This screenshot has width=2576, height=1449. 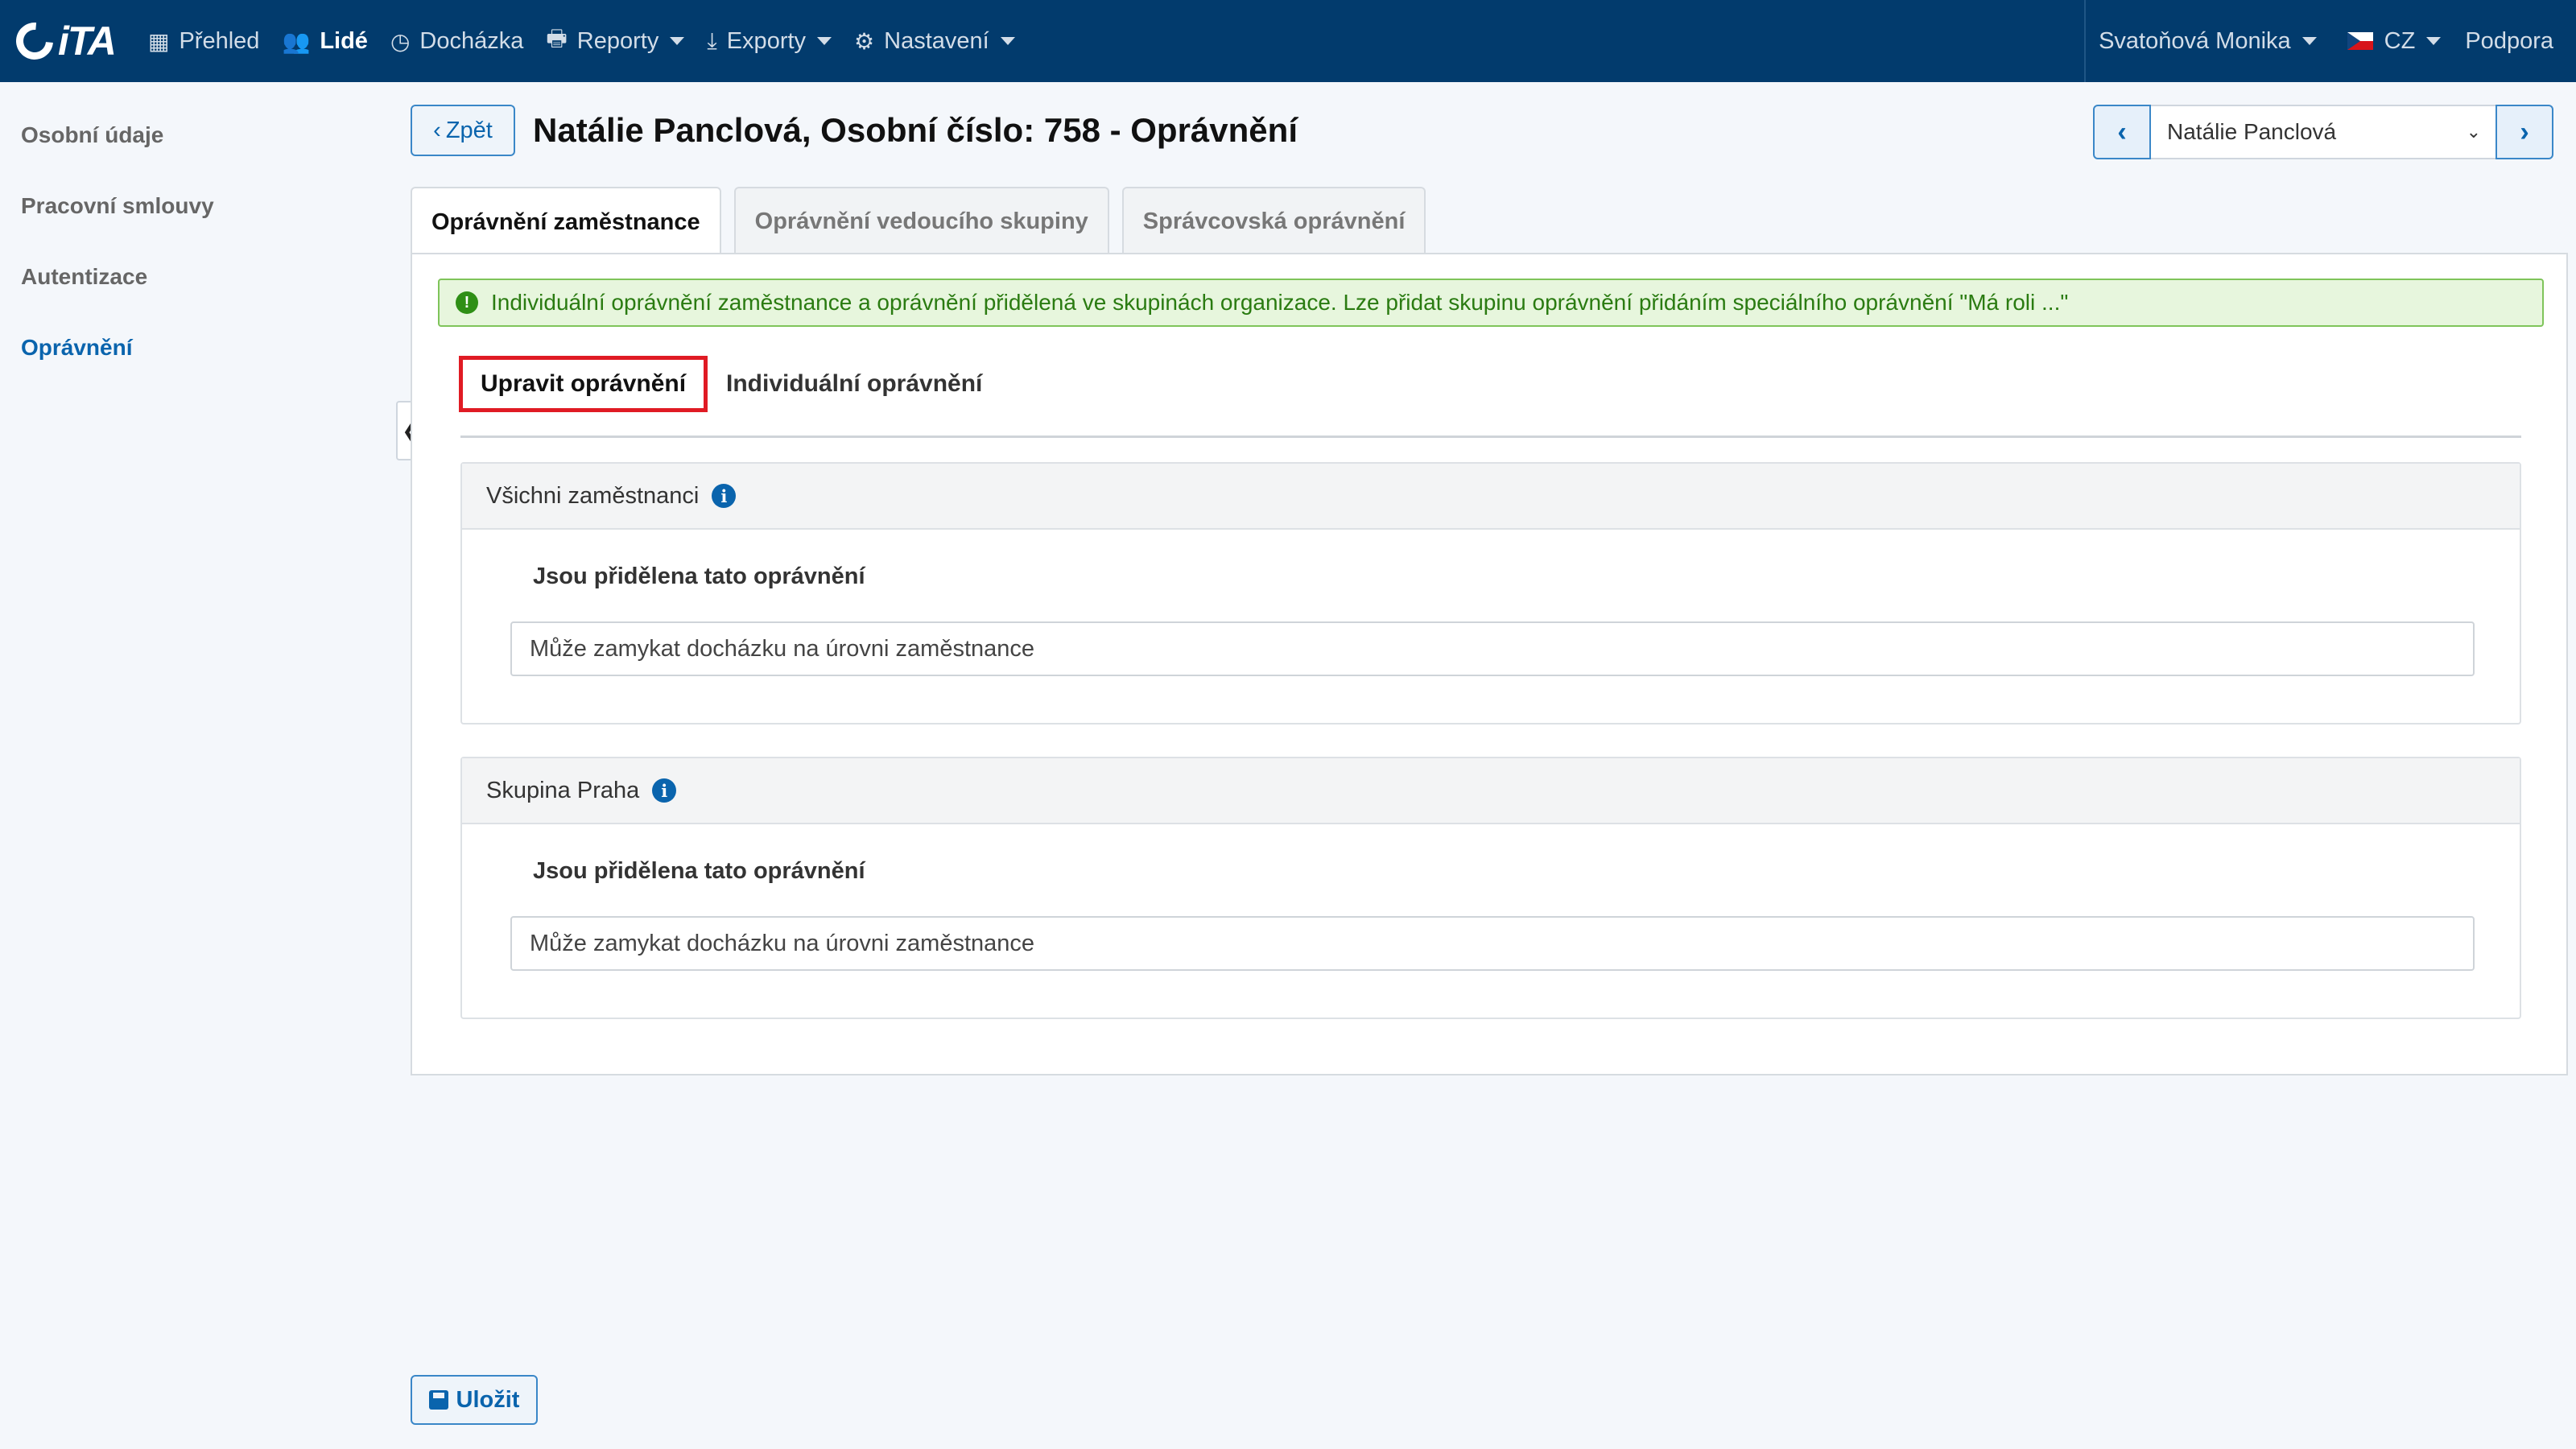 What do you see at coordinates (557, 38) in the screenshot?
I see `printer-icon: 🖶` at bounding box center [557, 38].